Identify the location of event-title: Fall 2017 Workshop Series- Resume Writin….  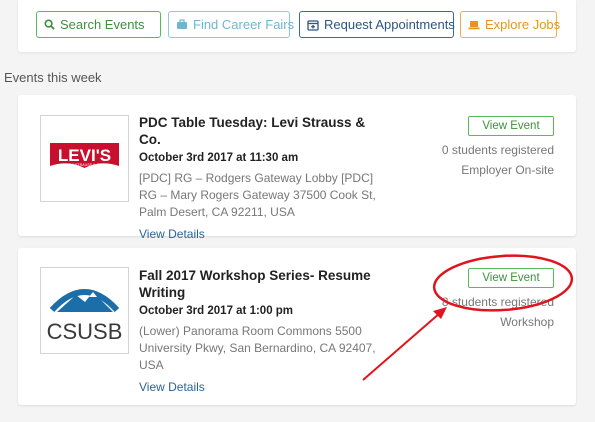
(255, 284).